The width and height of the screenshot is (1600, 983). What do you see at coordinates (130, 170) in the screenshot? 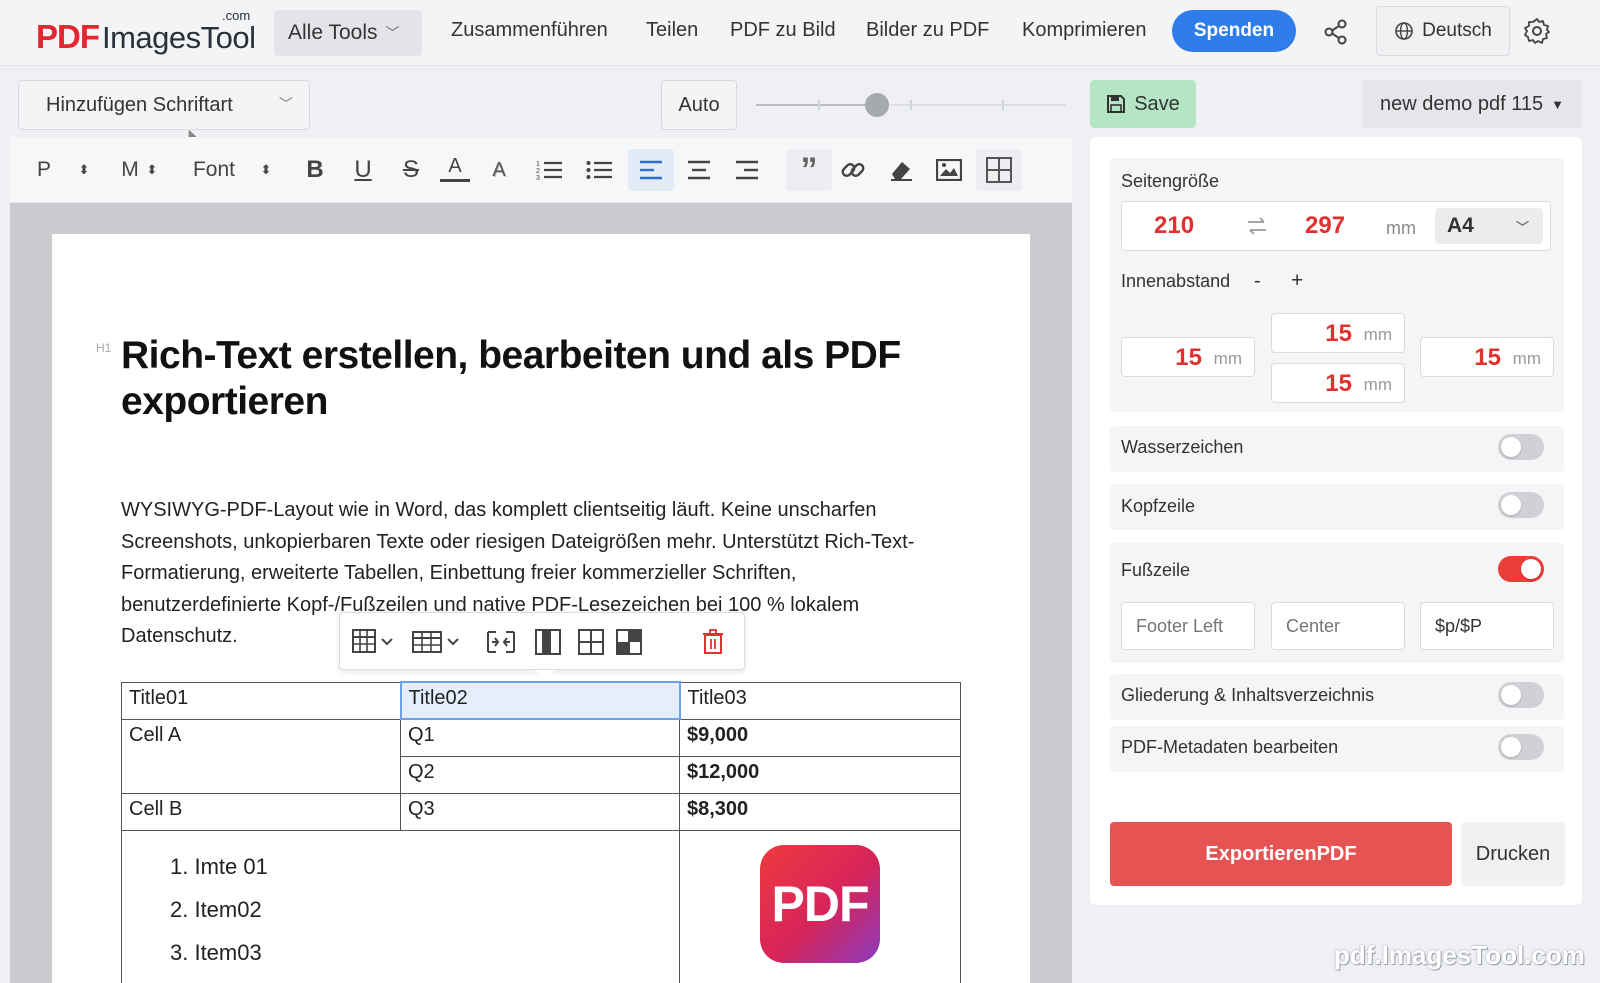
I see `font-size-select: M` at bounding box center [130, 170].